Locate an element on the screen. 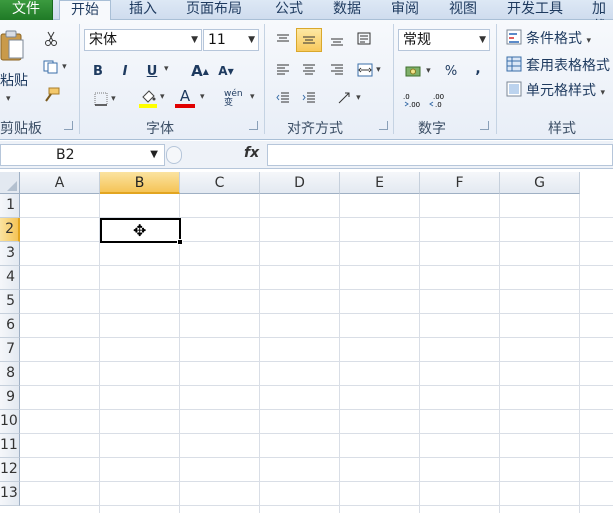 The image size is (613, 513). row-header-5: 5 is located at coordinates (10, 302).